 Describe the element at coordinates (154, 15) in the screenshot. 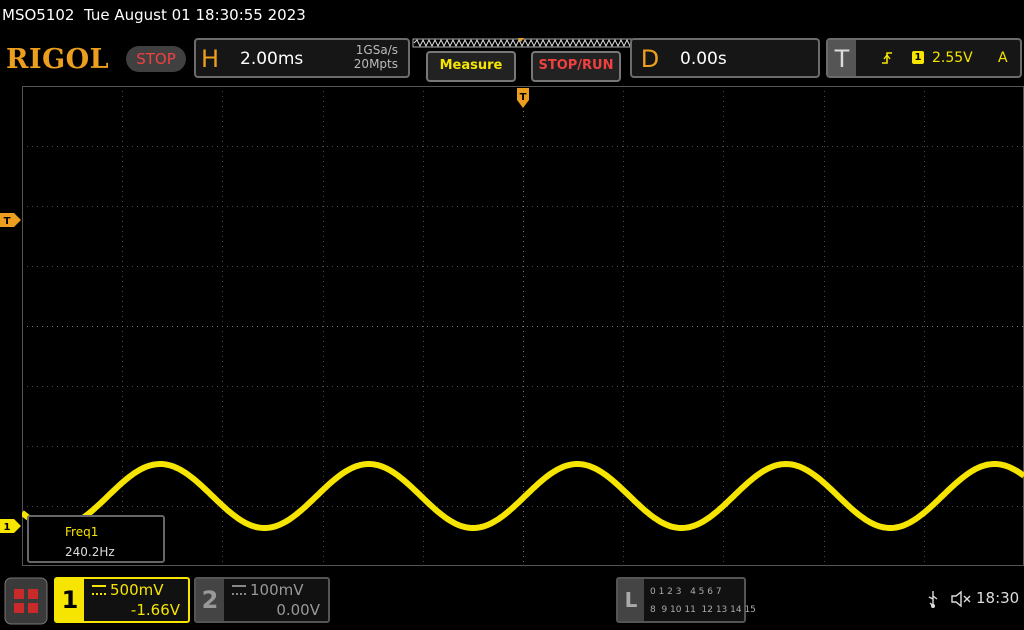

I see `window-title: MSO5102 Tue August 01 18:30:55 2023` at that location.